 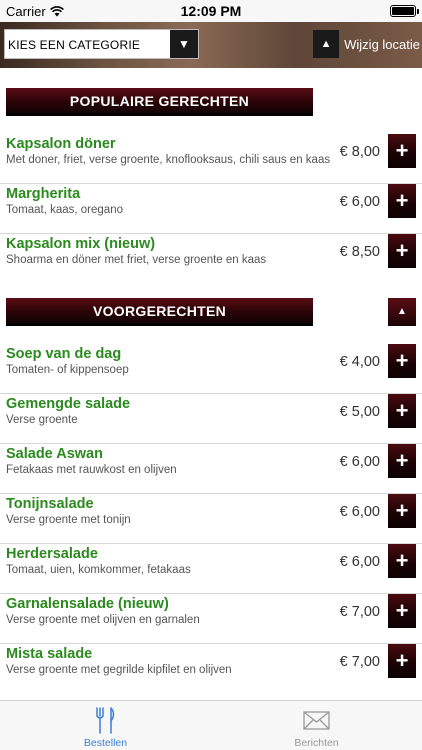 I want to click on chevron-down-icon: ▼, so click(x=184, y=44).